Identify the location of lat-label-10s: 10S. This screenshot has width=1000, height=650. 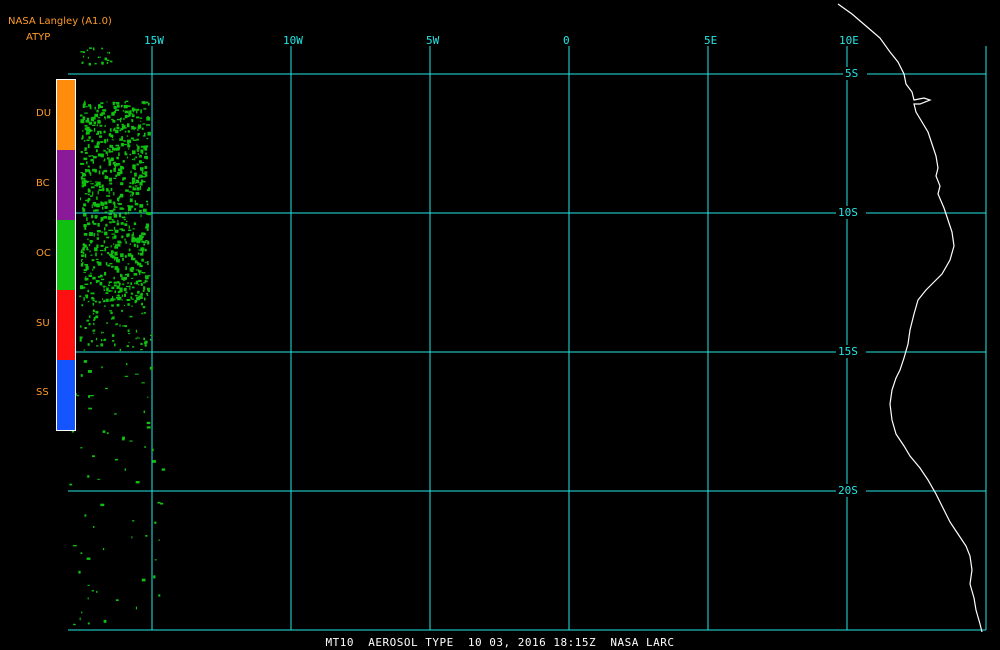
(848, 212).